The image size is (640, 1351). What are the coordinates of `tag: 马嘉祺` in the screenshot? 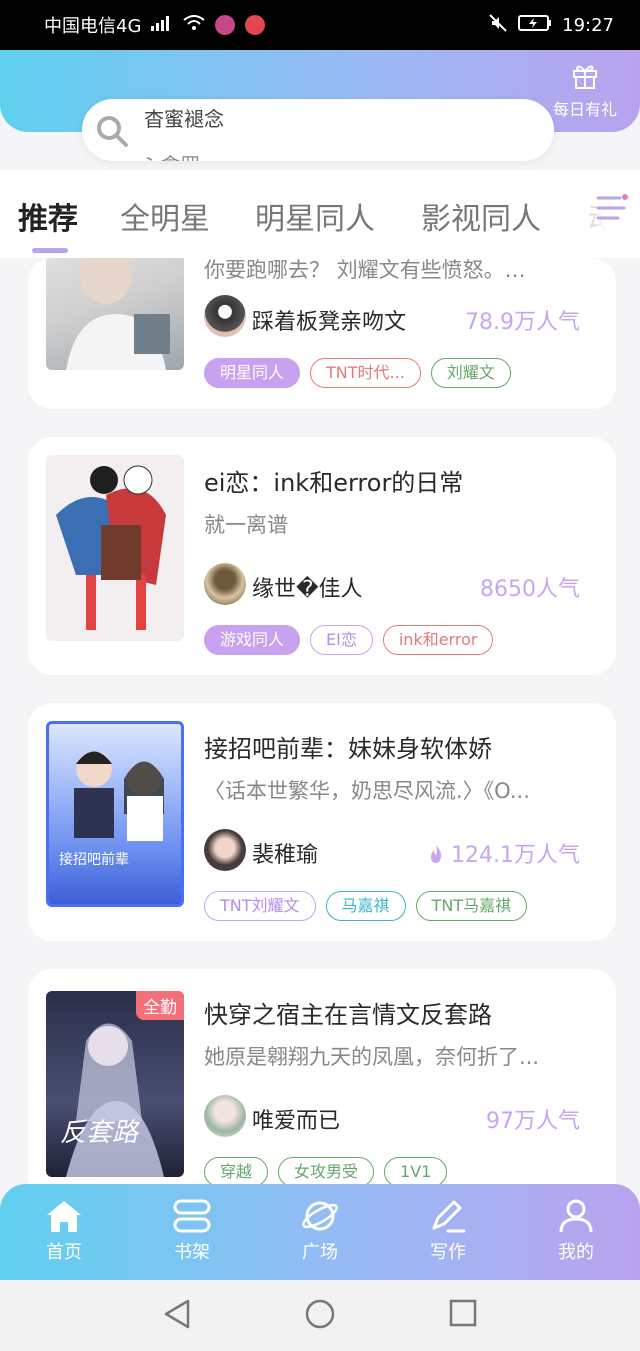 It's located at (365, 906).